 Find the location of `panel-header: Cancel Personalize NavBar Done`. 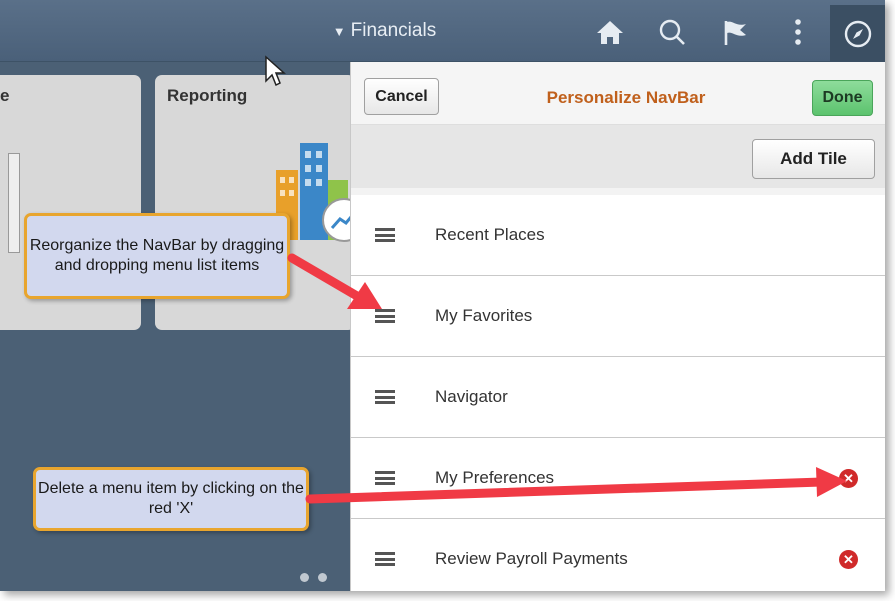

panel-header: Cancel Personalize NavBar Done is located at coordinates (618, 93).